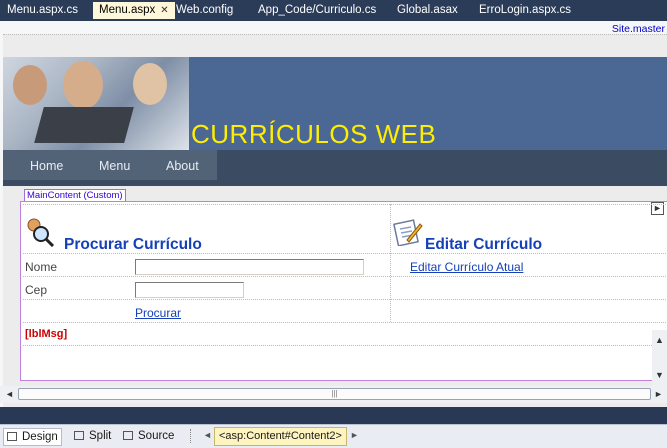 The image size is (667, 448). I want to click on tab-label: Global.asax, so click(427, 10).